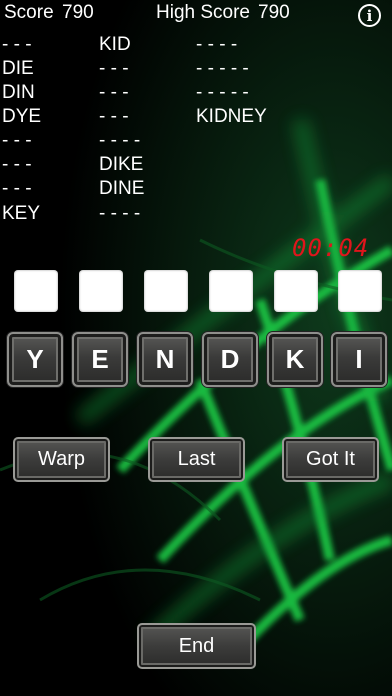  What do you see at coordinates (295, 359) in the screenshot?
I see `letter-tile: K` at bounding box center [295, 359].